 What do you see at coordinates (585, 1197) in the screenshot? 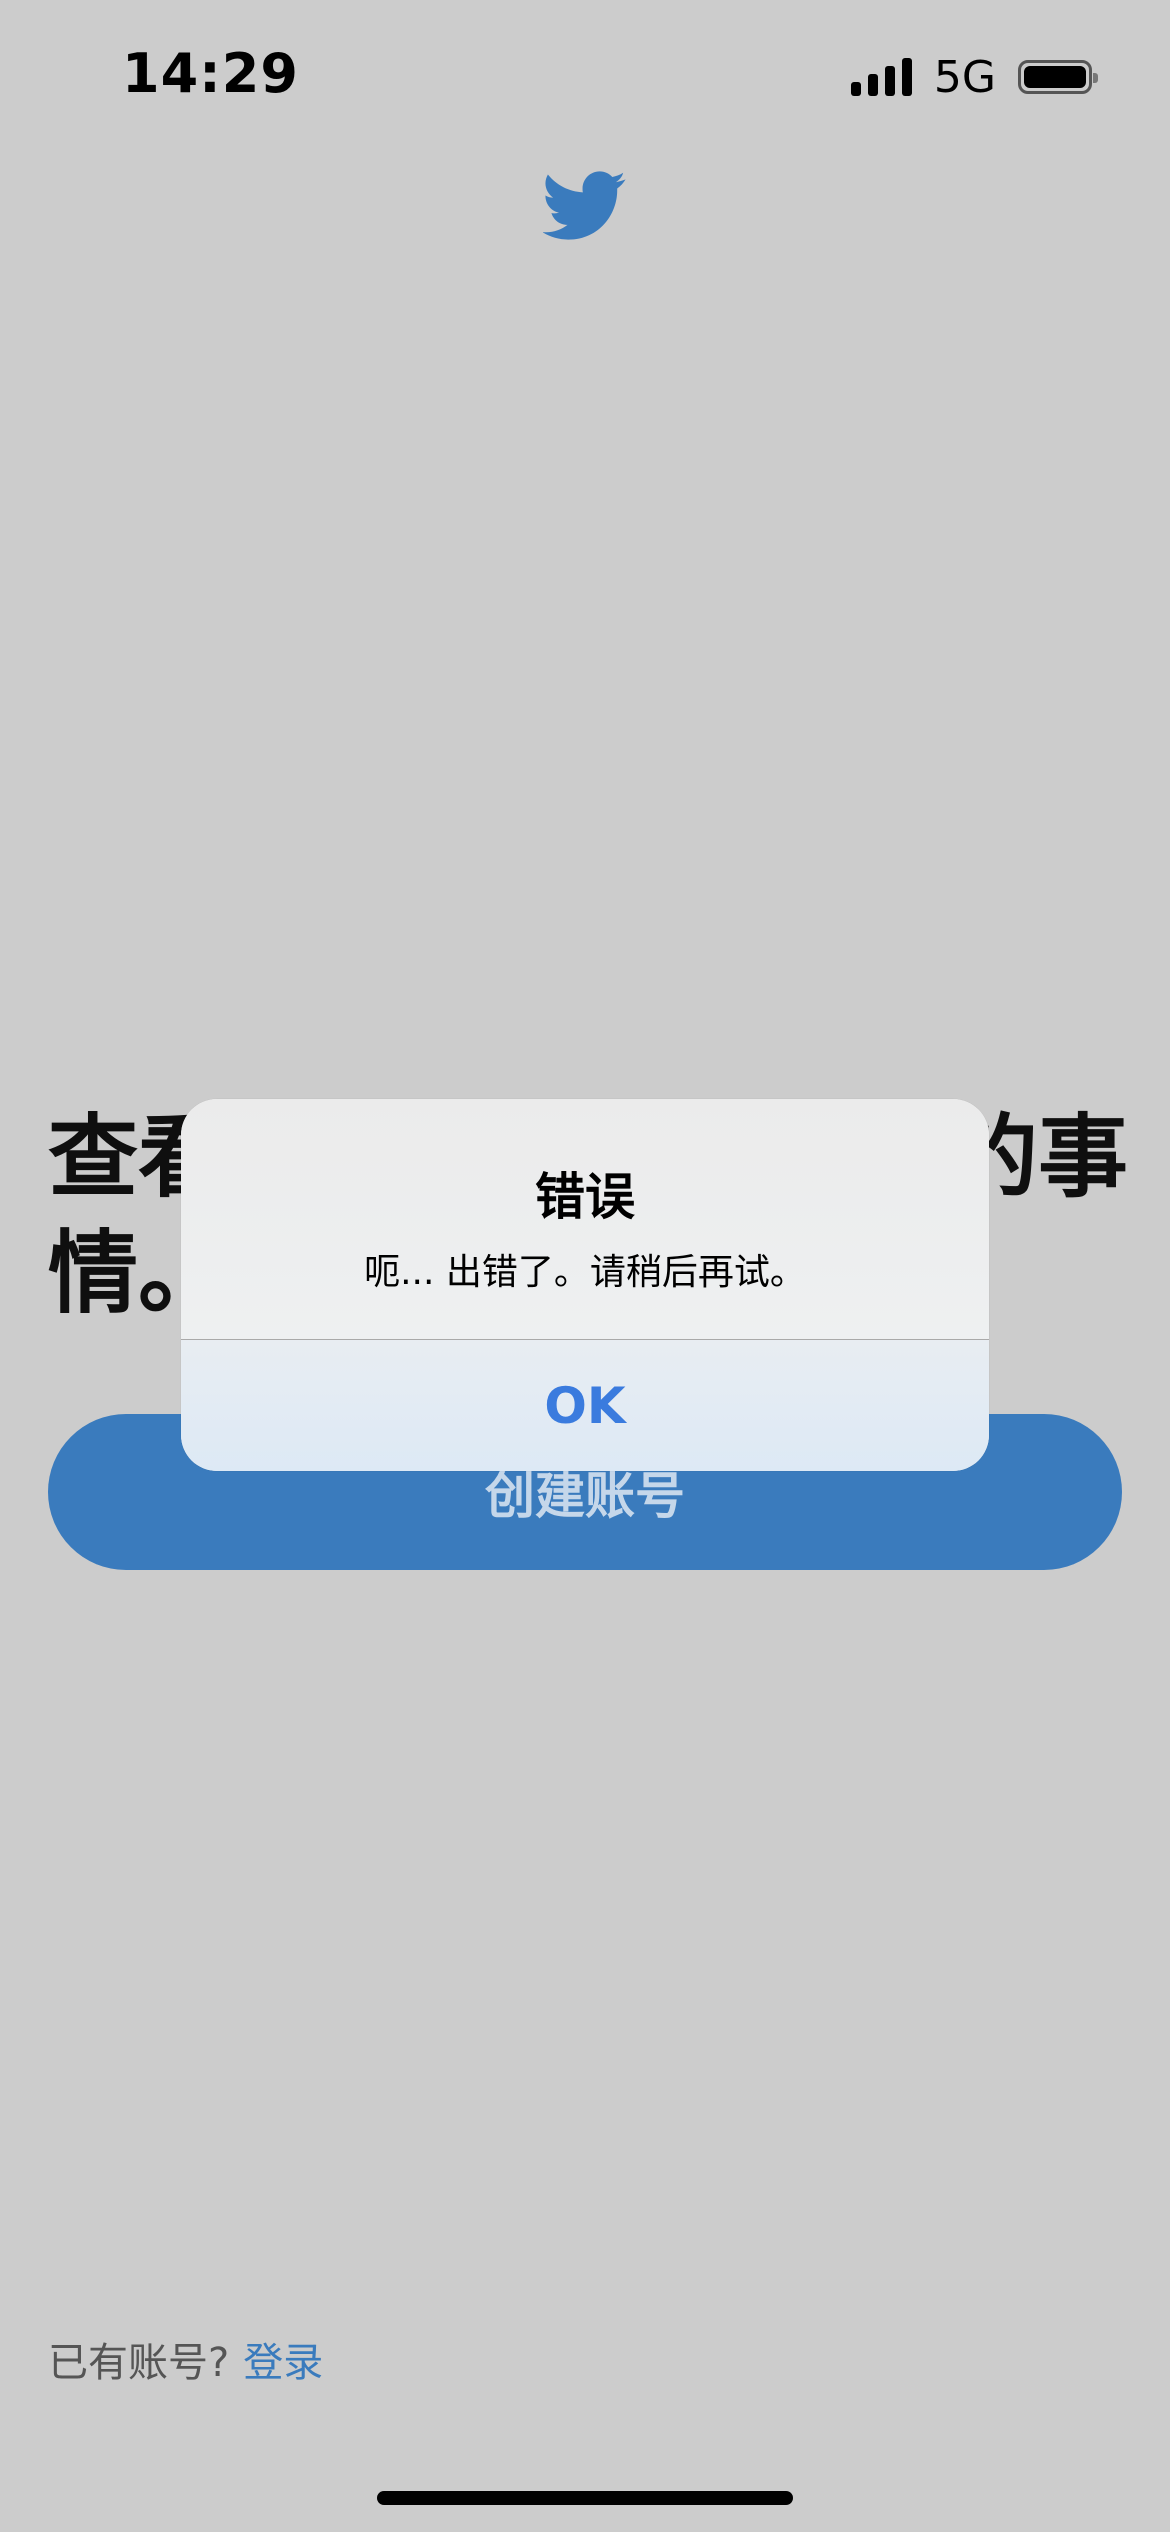
I see `alert-title: 错误` at bounding box center [585, 1197].